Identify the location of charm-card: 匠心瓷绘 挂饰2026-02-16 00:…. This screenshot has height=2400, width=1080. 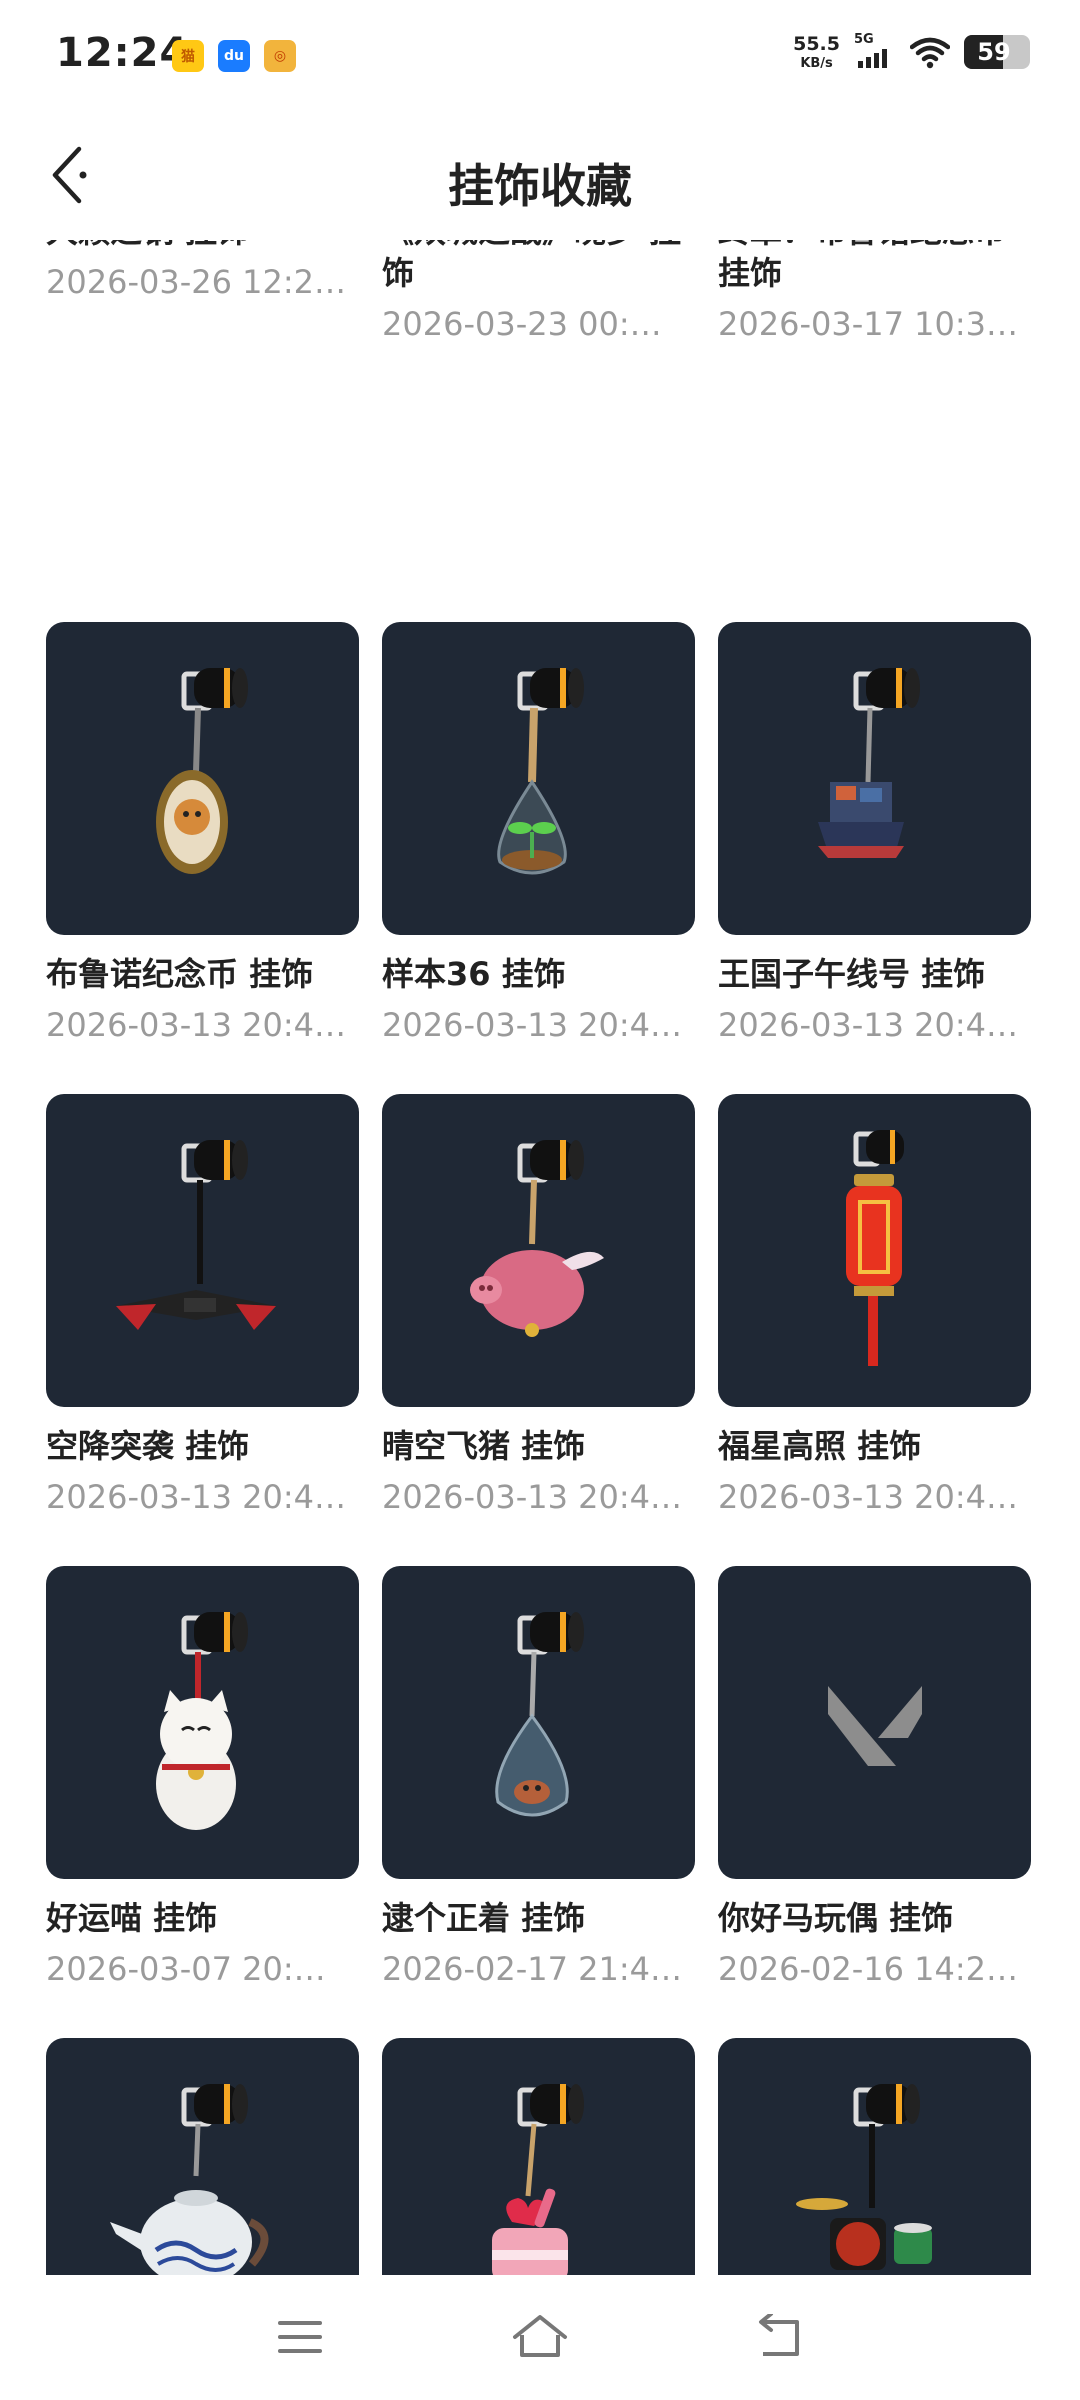
(202, 2156).